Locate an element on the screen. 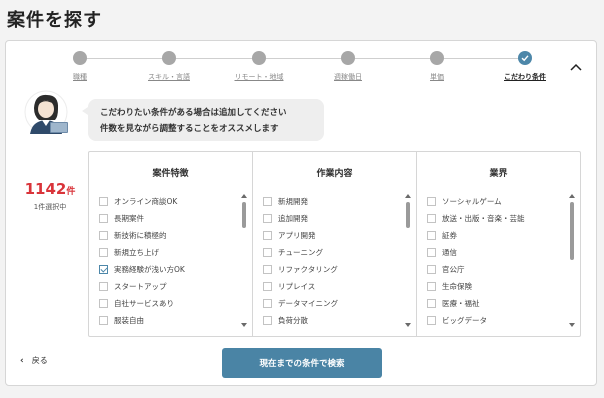 This screenshot has width=604, height=398. step-label: スキル・言語 is located at coordinates (169, 77).